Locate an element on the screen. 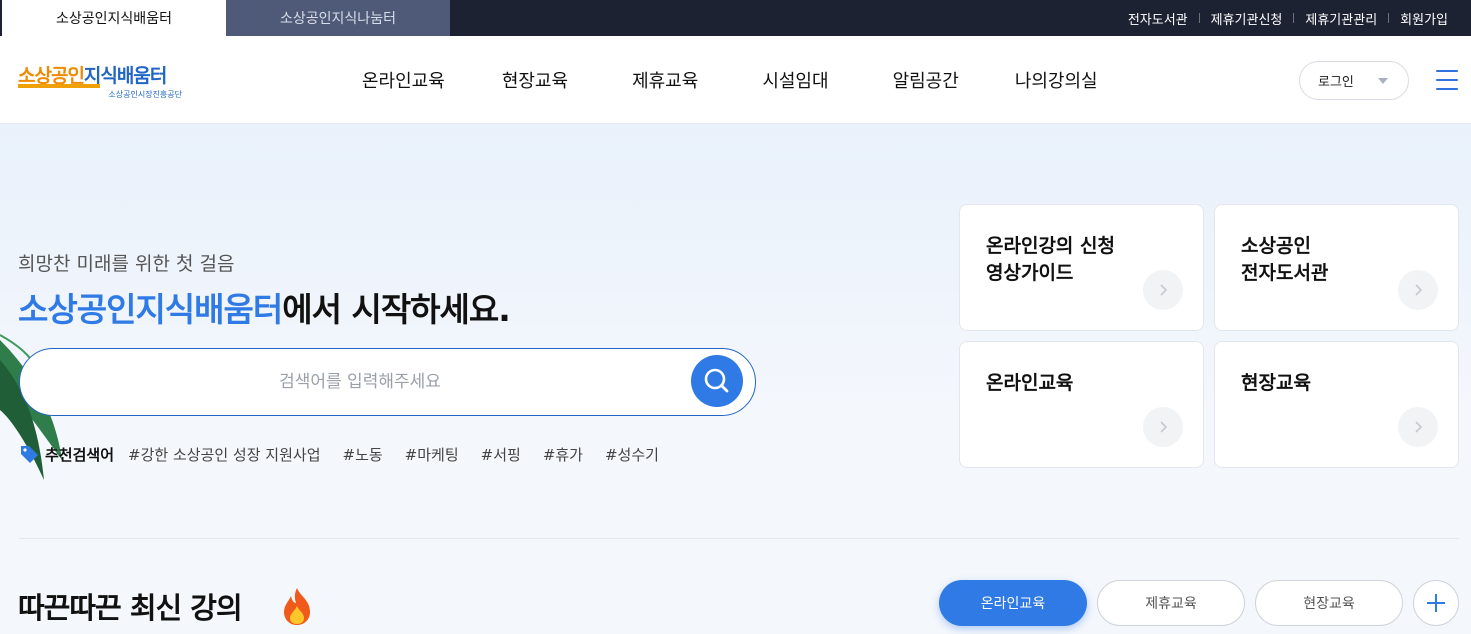  link-partner-manage: 제휴기관관리 is located at coordinates (1341, 18).